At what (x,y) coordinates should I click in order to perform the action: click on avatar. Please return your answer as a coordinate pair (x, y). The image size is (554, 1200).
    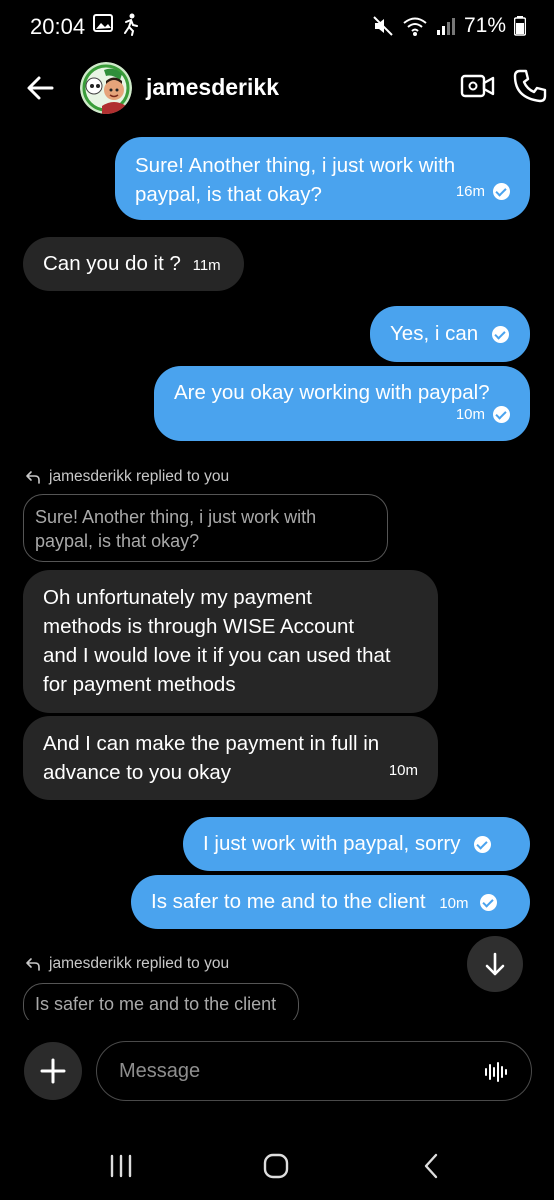
    Looking at the image, I should click on (106, 88).